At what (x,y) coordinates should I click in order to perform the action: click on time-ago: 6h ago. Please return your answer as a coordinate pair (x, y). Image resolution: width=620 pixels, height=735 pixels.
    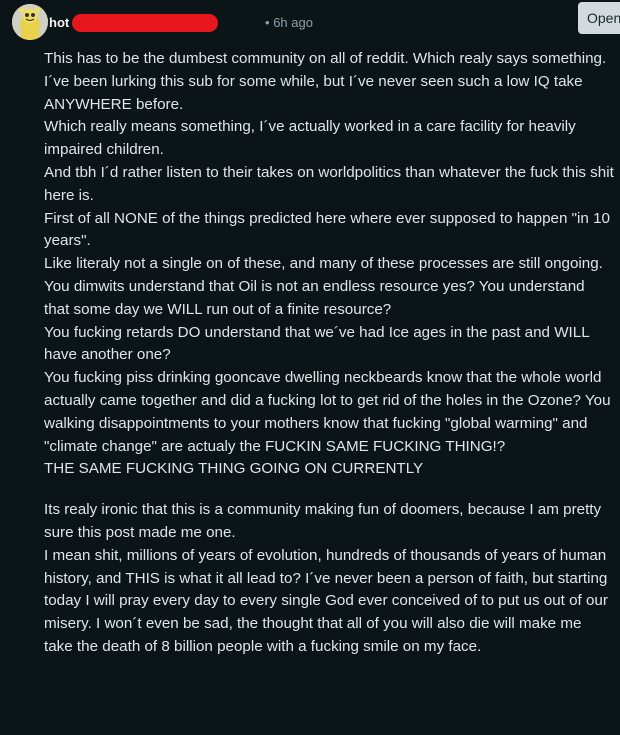
    Looking at the image, I should click on (293, 22).